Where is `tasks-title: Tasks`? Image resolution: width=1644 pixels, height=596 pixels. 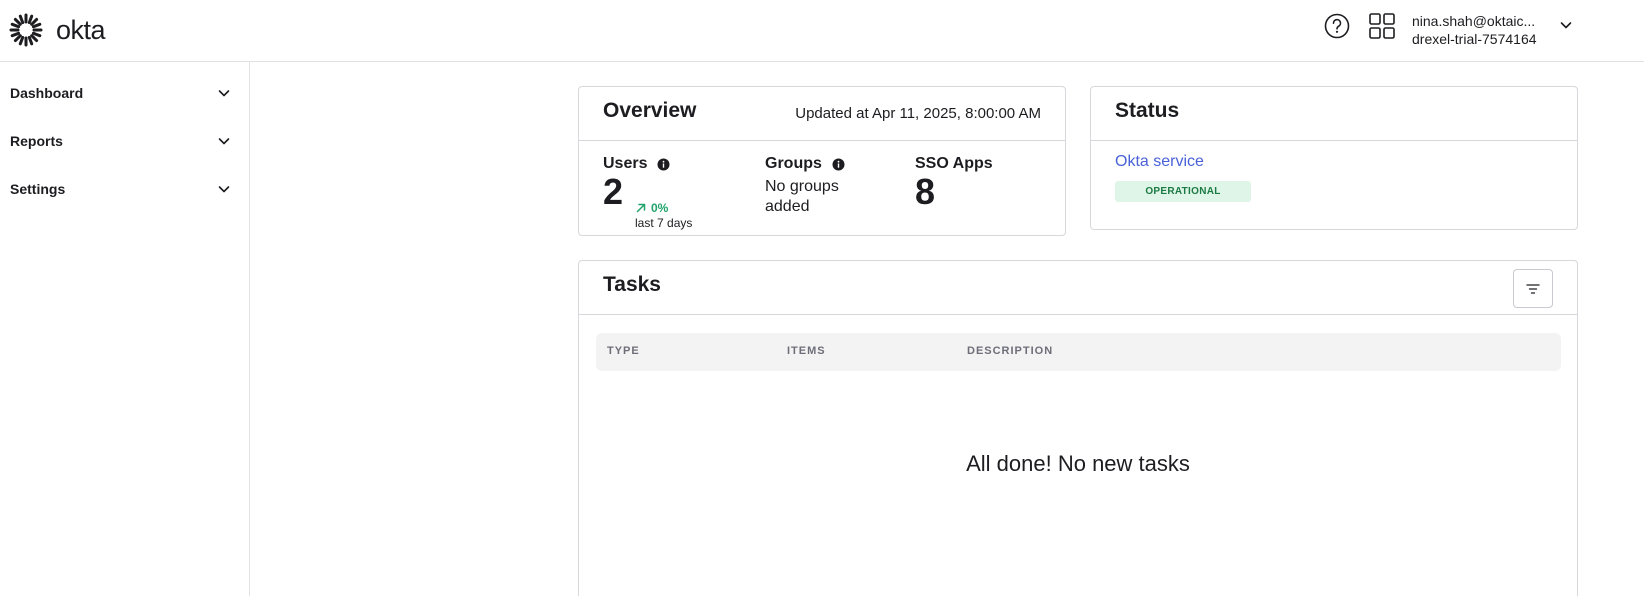 tasks-title: Tasks is located at coordinates (632, 284).